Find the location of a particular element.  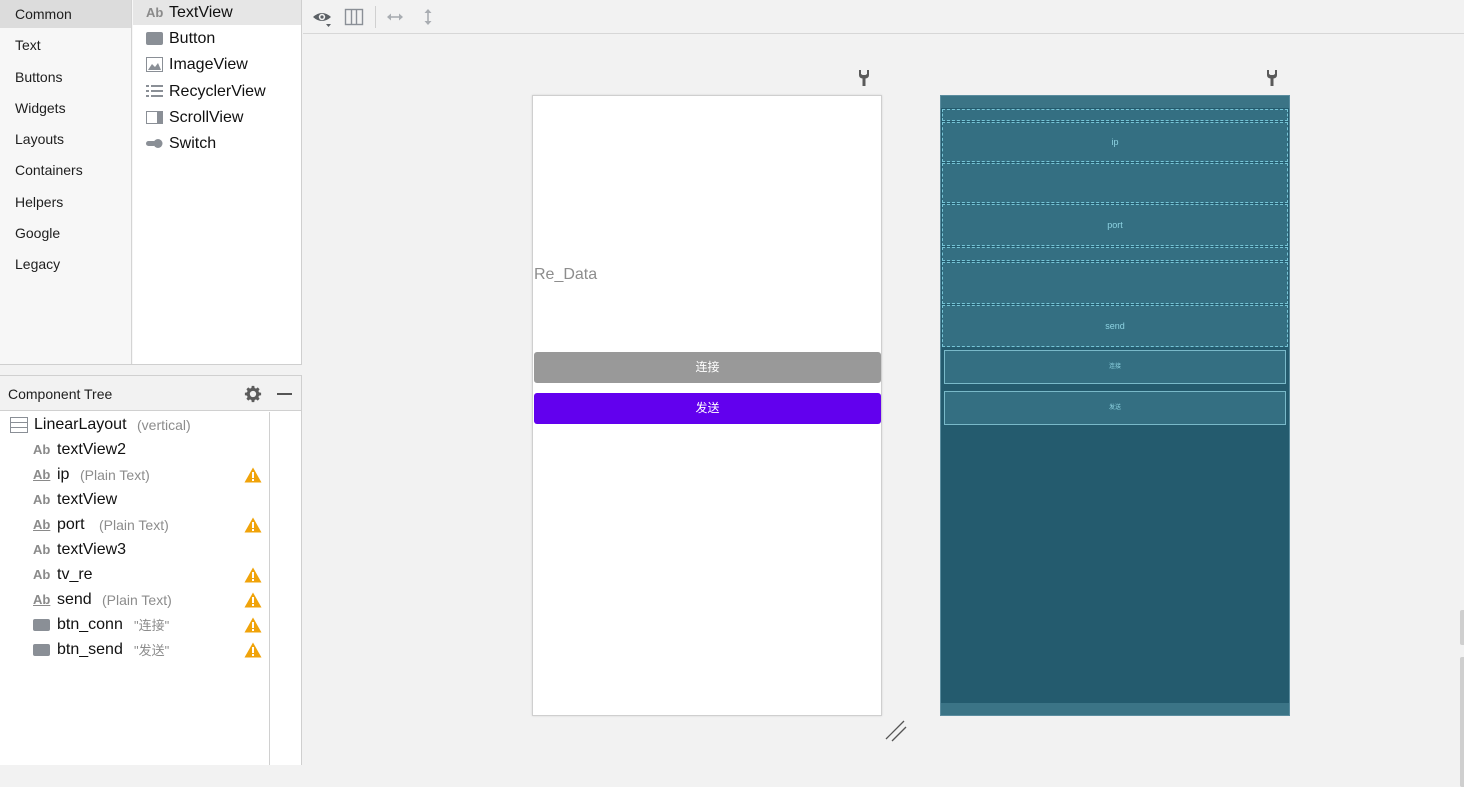

category-legacy: Legacy is located at coordinates (65, 264).